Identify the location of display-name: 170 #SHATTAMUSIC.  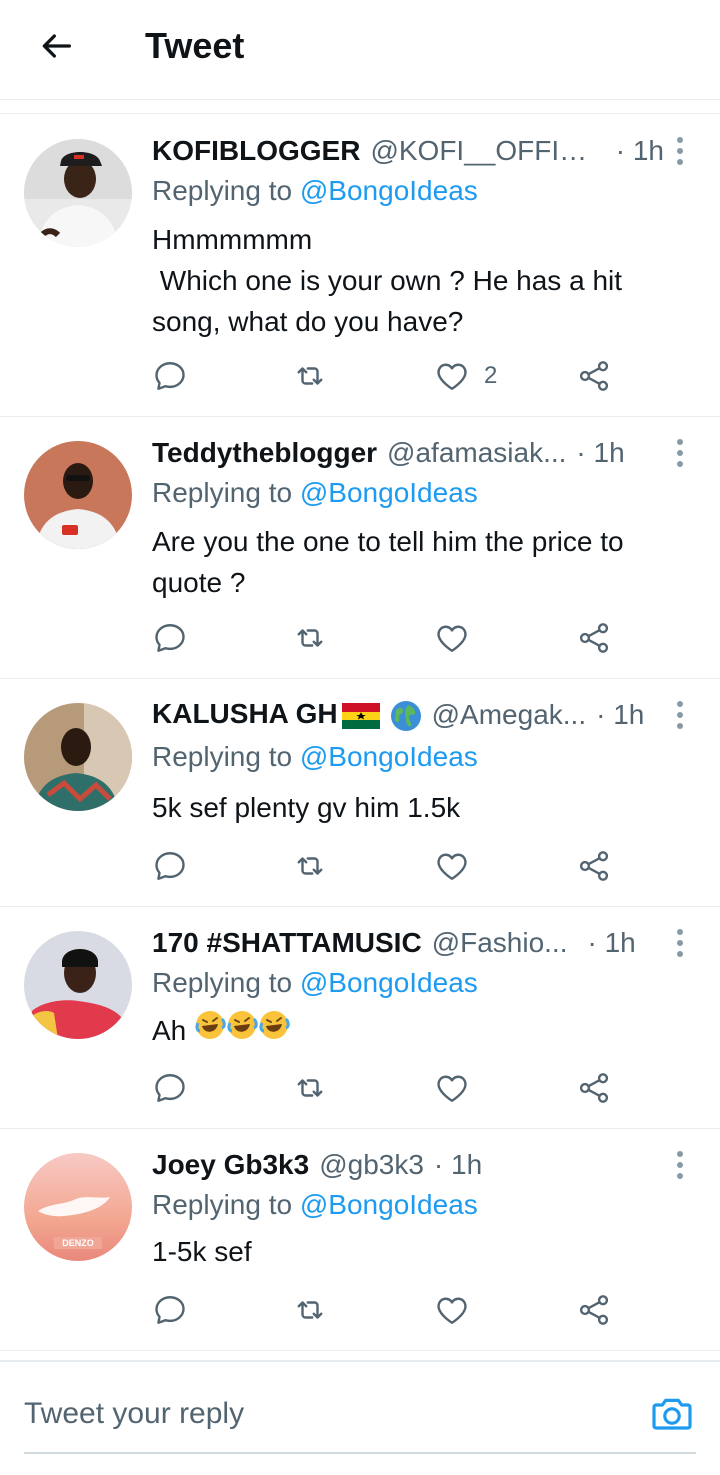
(287, 943).